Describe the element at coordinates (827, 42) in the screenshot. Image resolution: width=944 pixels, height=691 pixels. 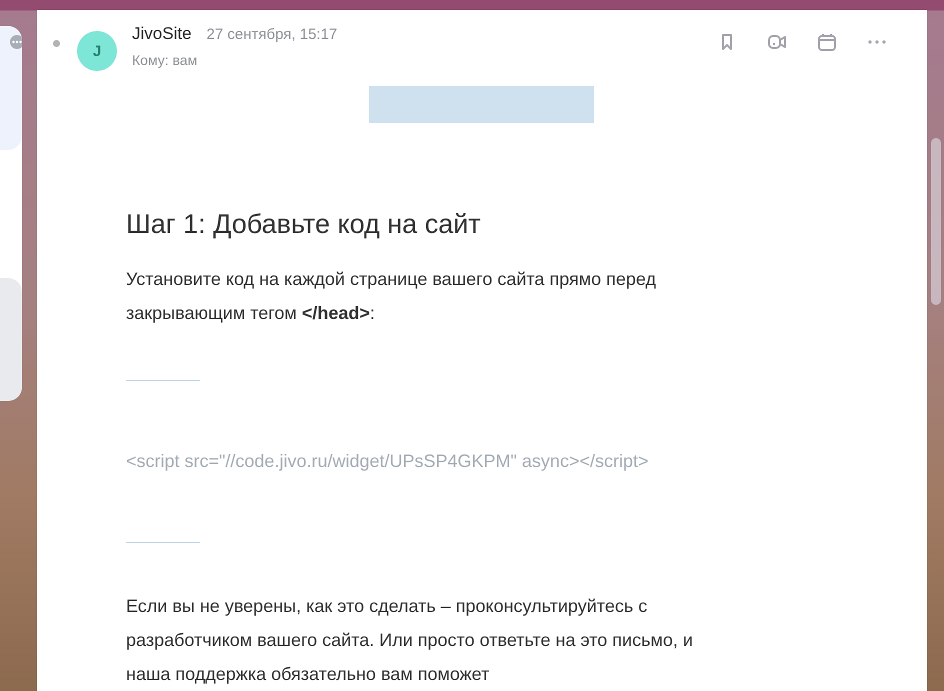
I see `calendar-icon` at that location.